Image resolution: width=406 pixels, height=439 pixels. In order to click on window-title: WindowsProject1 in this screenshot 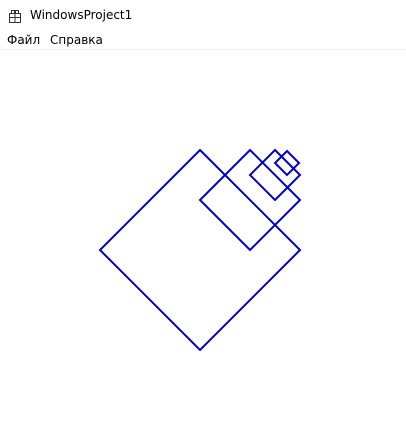, I will do `click(81, 15)`.